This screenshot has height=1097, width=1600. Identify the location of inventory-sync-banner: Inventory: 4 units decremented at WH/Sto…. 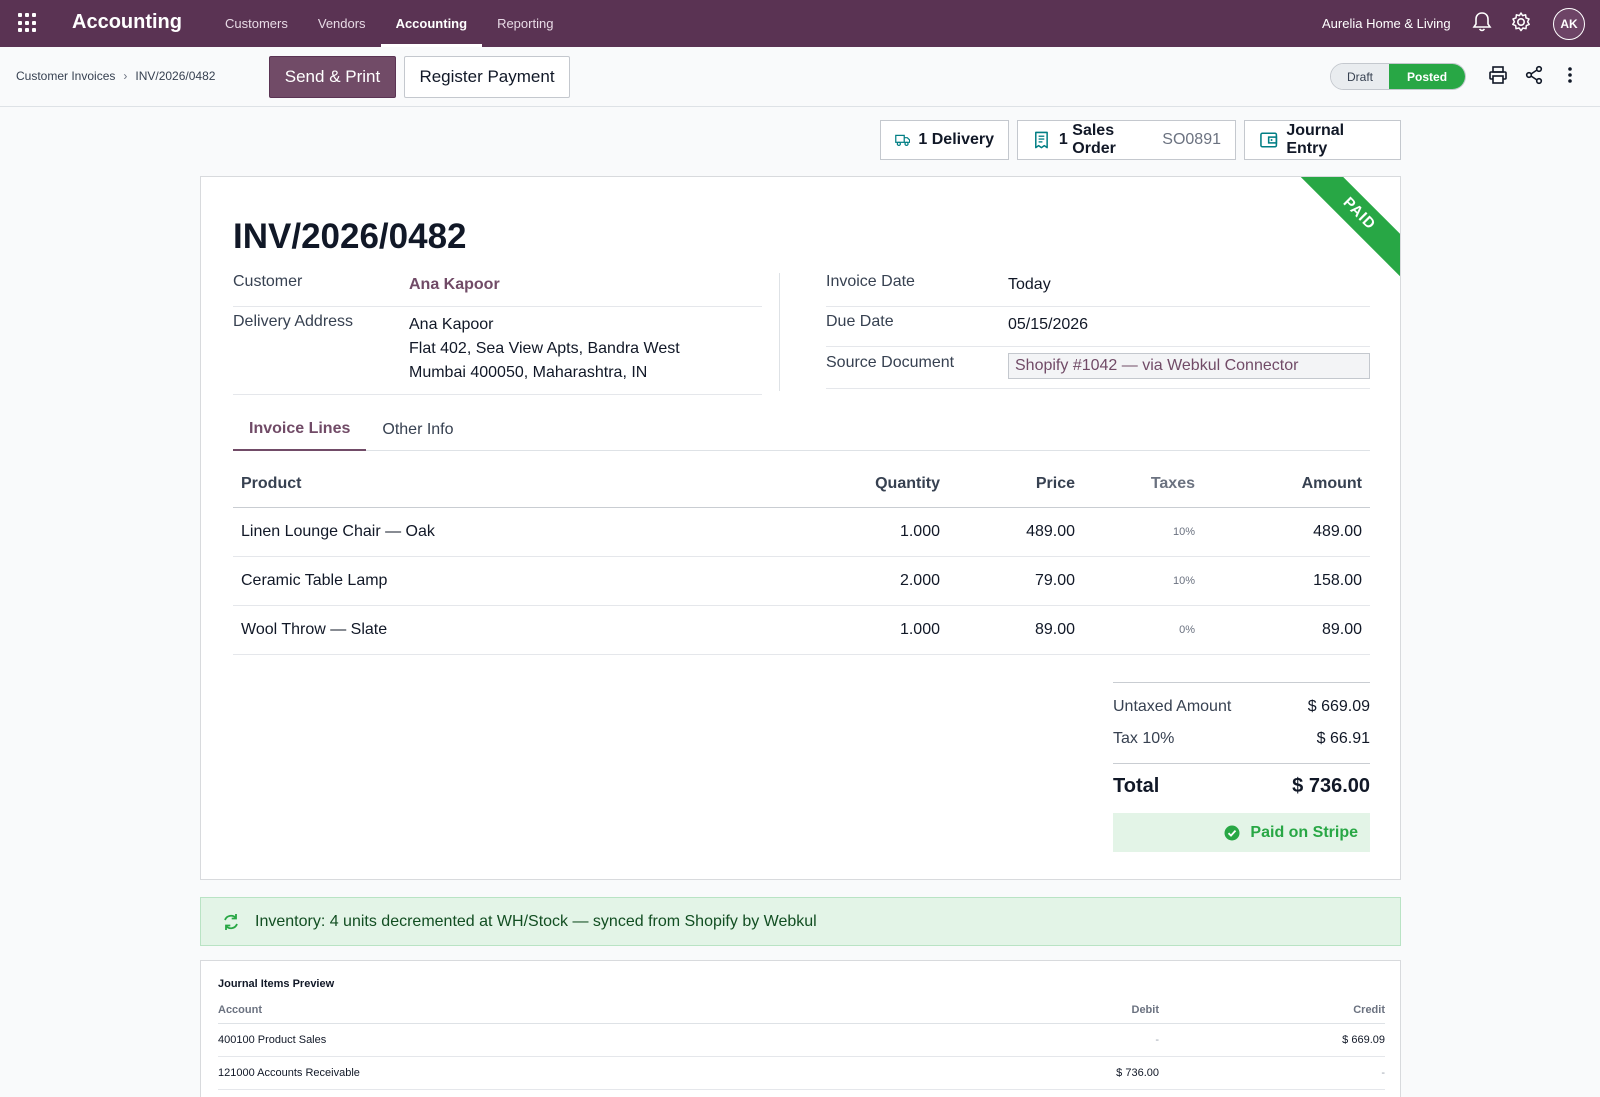
(800, 921).